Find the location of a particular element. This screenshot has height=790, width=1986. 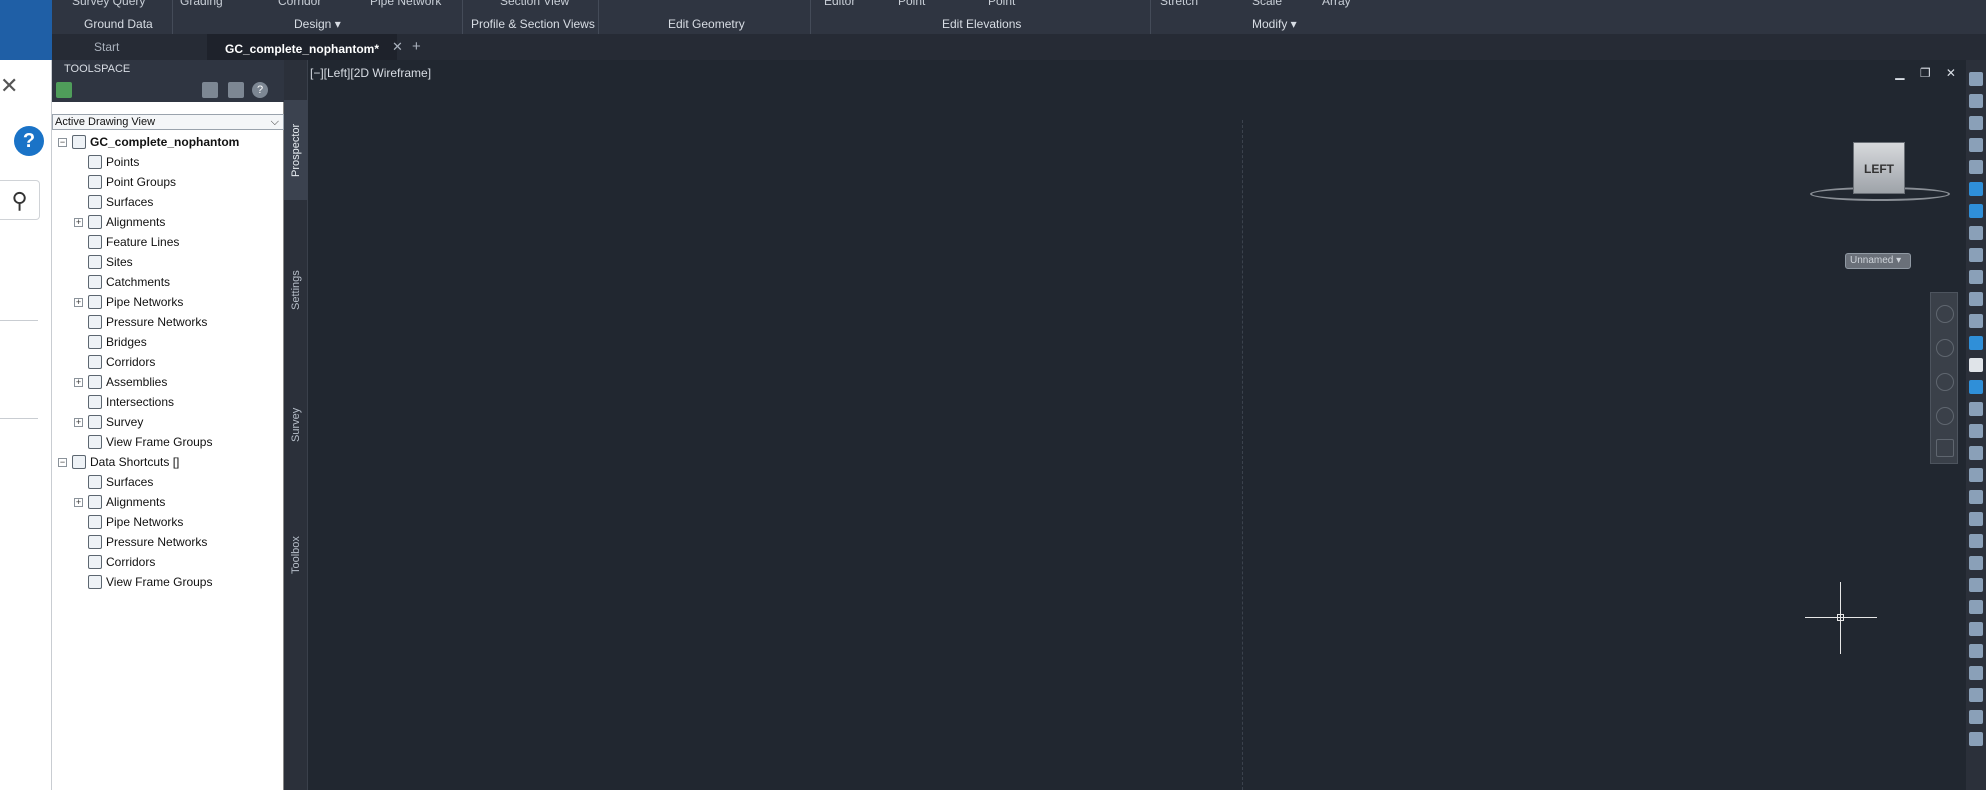

zoom-icon is located at coordinates (1945, 382).